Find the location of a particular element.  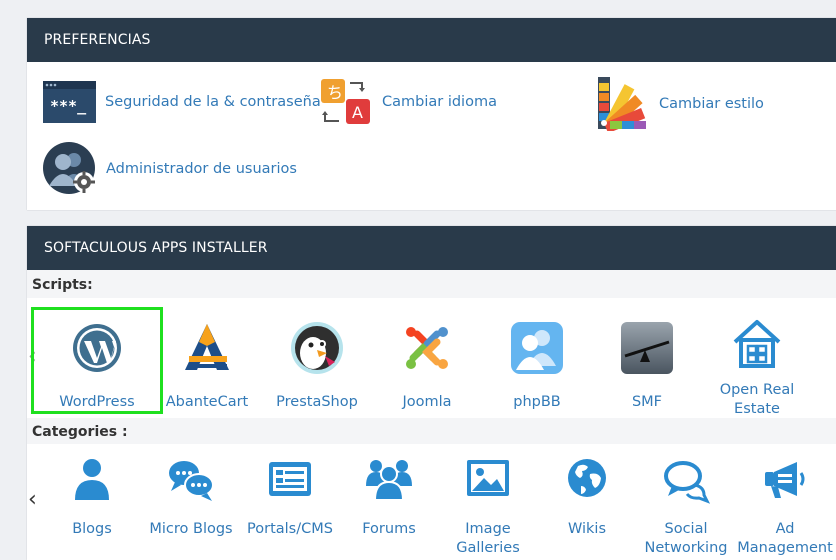

category-portals-cms-label: Portals/CMS is located at coordinates (290, 529).